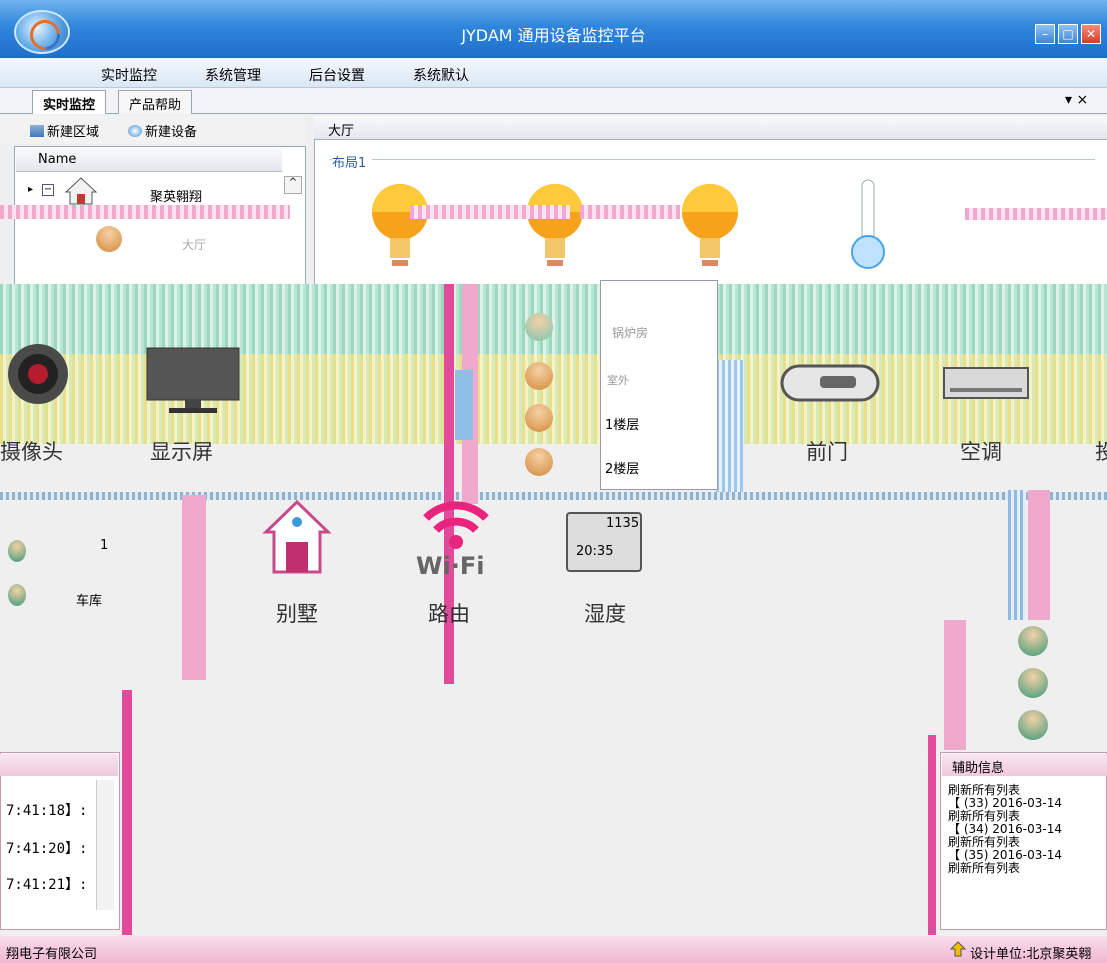 The height and width of the screenshot is (963, 1107). I want to click on monitor-icon, so click(193, 381).